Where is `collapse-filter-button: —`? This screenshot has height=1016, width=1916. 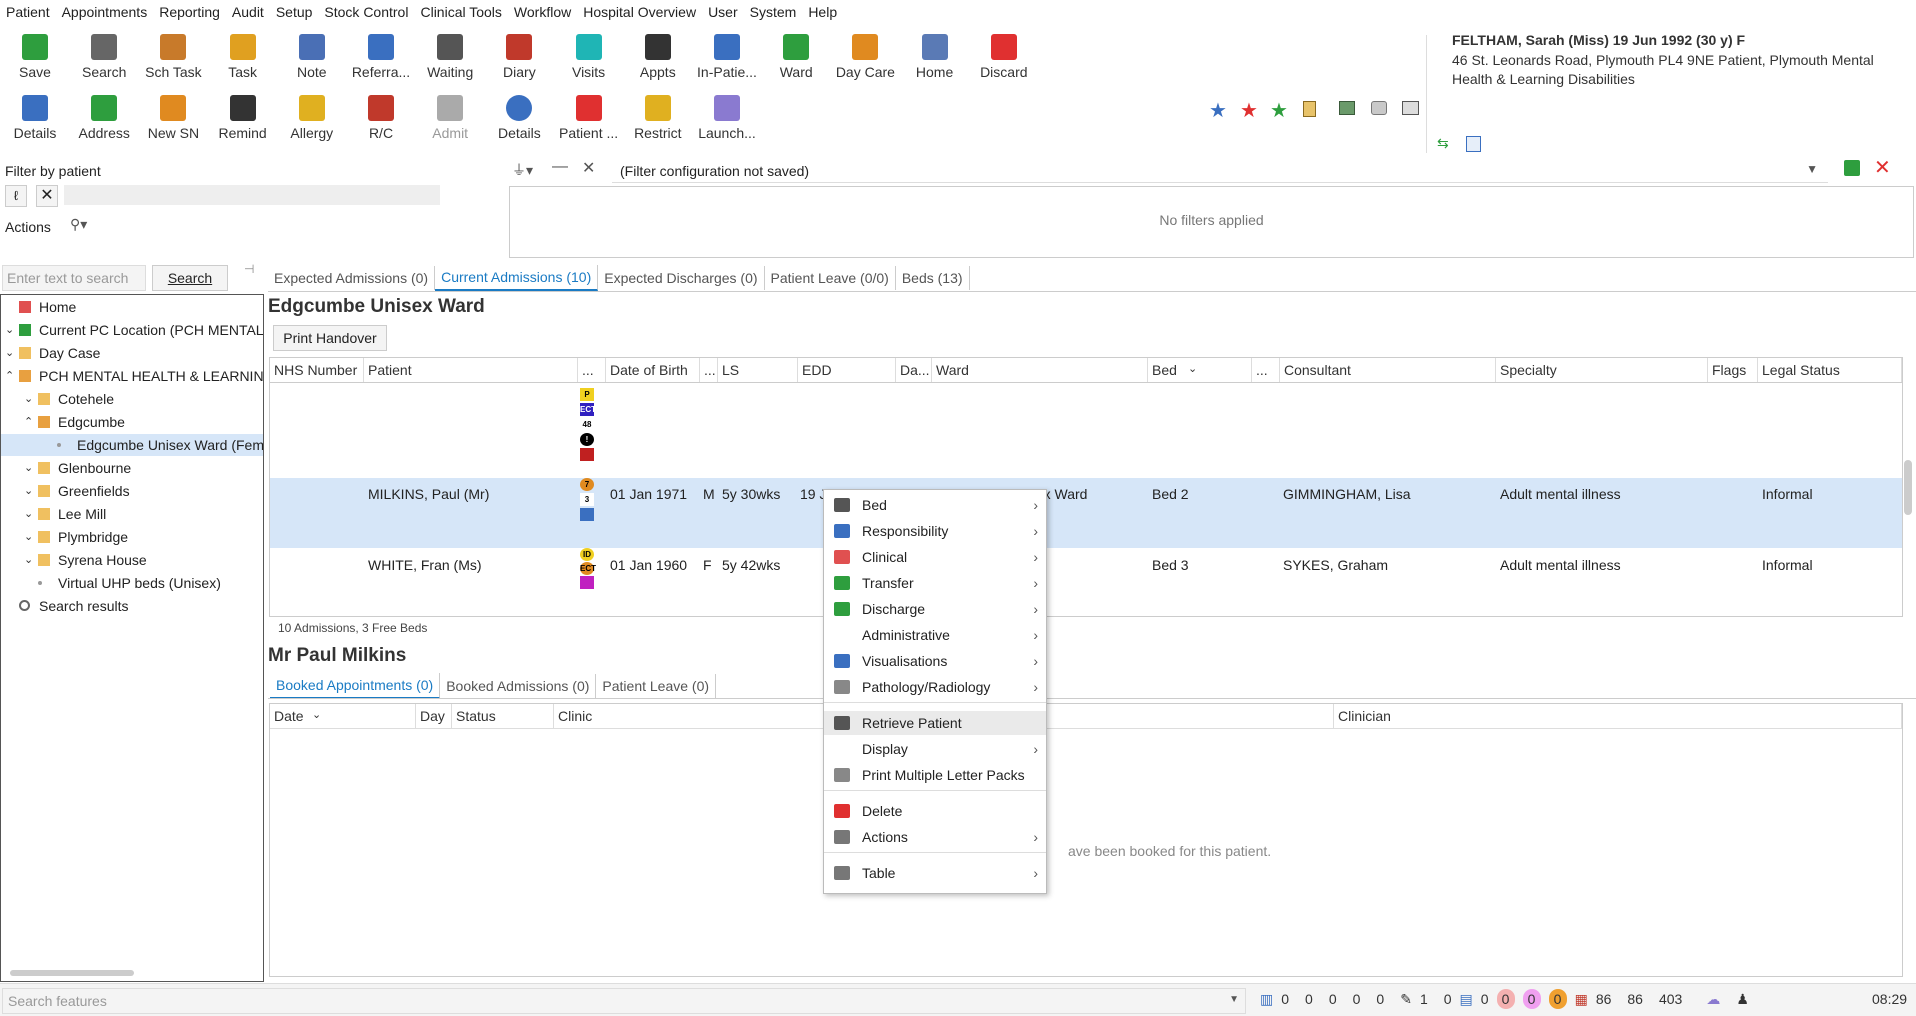
collapse-filter-button: — is located at coordinates (560, 167).